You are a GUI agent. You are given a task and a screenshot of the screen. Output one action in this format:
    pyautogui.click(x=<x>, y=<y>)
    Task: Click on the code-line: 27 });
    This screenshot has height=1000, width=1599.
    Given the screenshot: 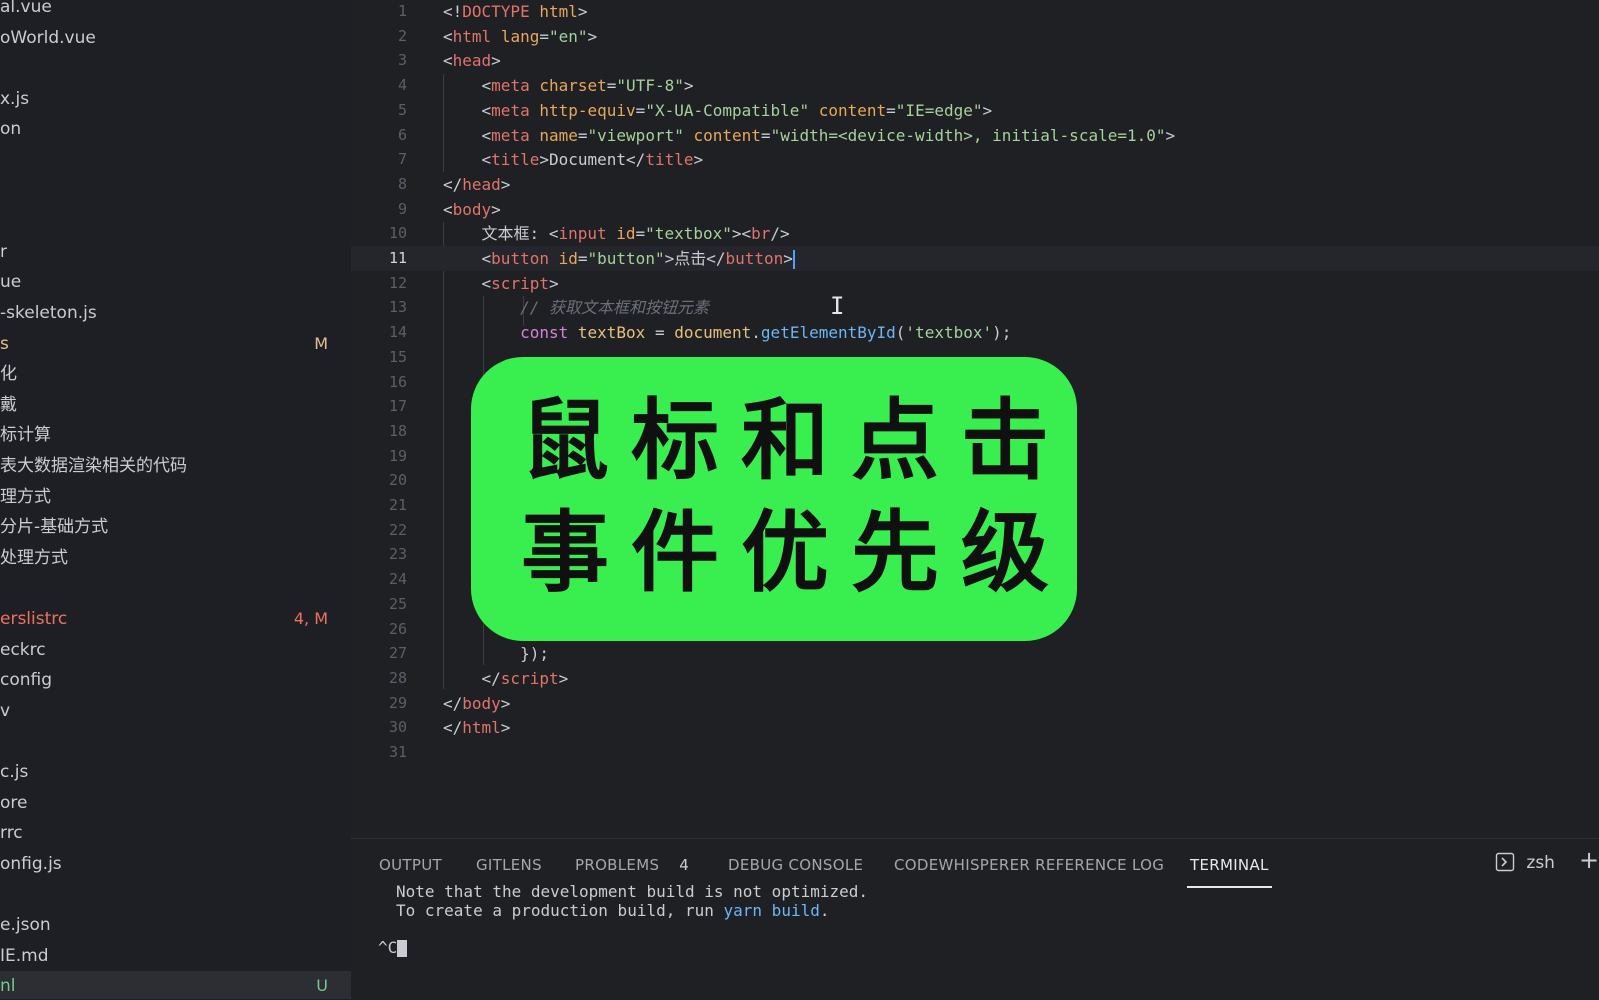 What is the action you would take?
    pyautogui.click(x=975, y=653)
    